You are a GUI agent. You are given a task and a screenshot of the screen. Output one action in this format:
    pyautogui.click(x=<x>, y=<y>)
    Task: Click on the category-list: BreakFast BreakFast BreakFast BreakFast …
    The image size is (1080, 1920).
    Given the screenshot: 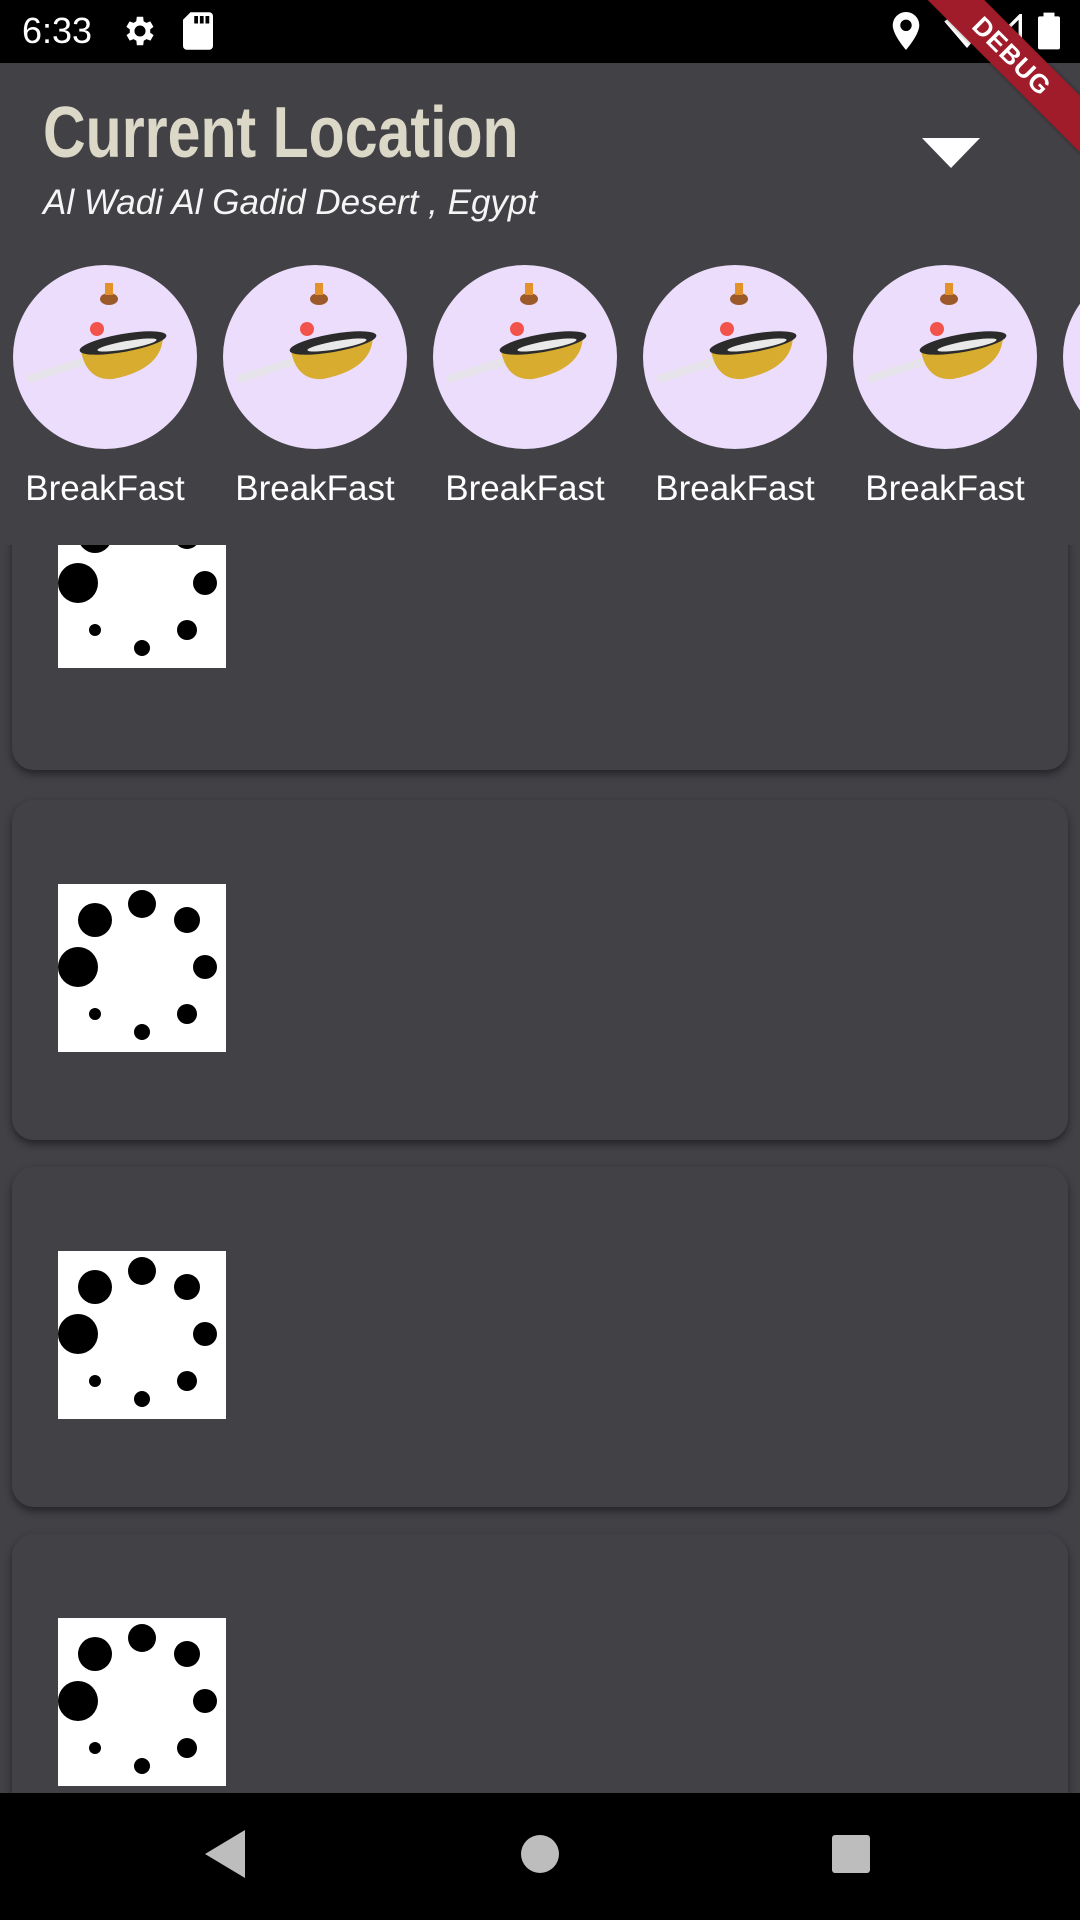 What is the action you would take?
    pyautogui.click(x=540, y=387)
    